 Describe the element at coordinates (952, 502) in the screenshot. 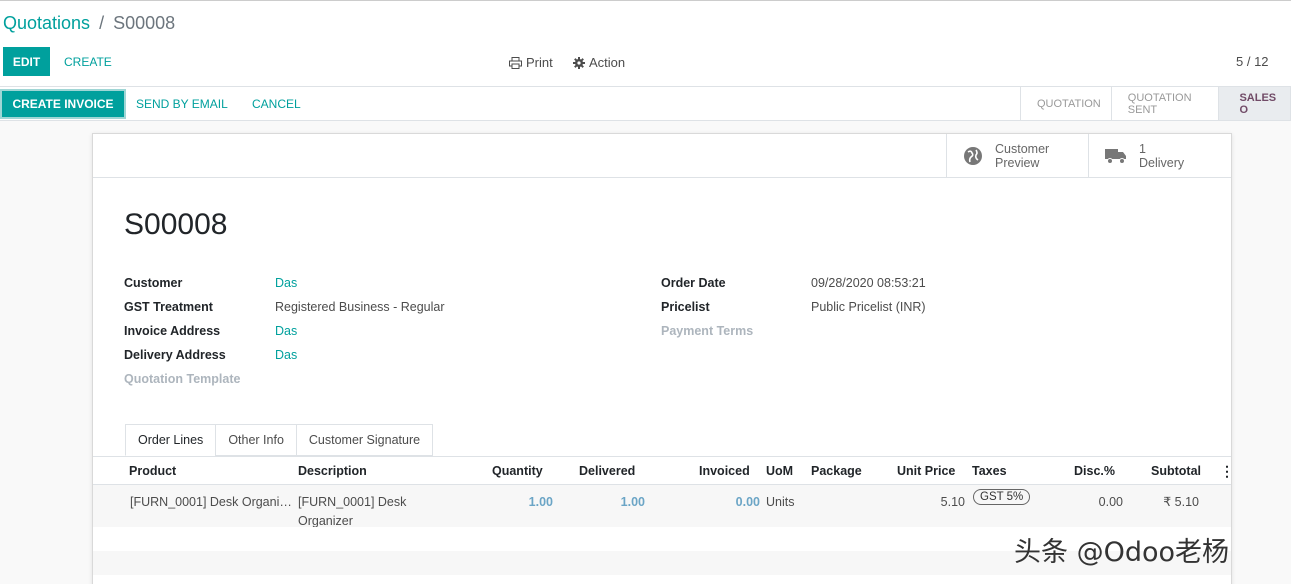

I see `line-unit-price: 5.10` at that location.